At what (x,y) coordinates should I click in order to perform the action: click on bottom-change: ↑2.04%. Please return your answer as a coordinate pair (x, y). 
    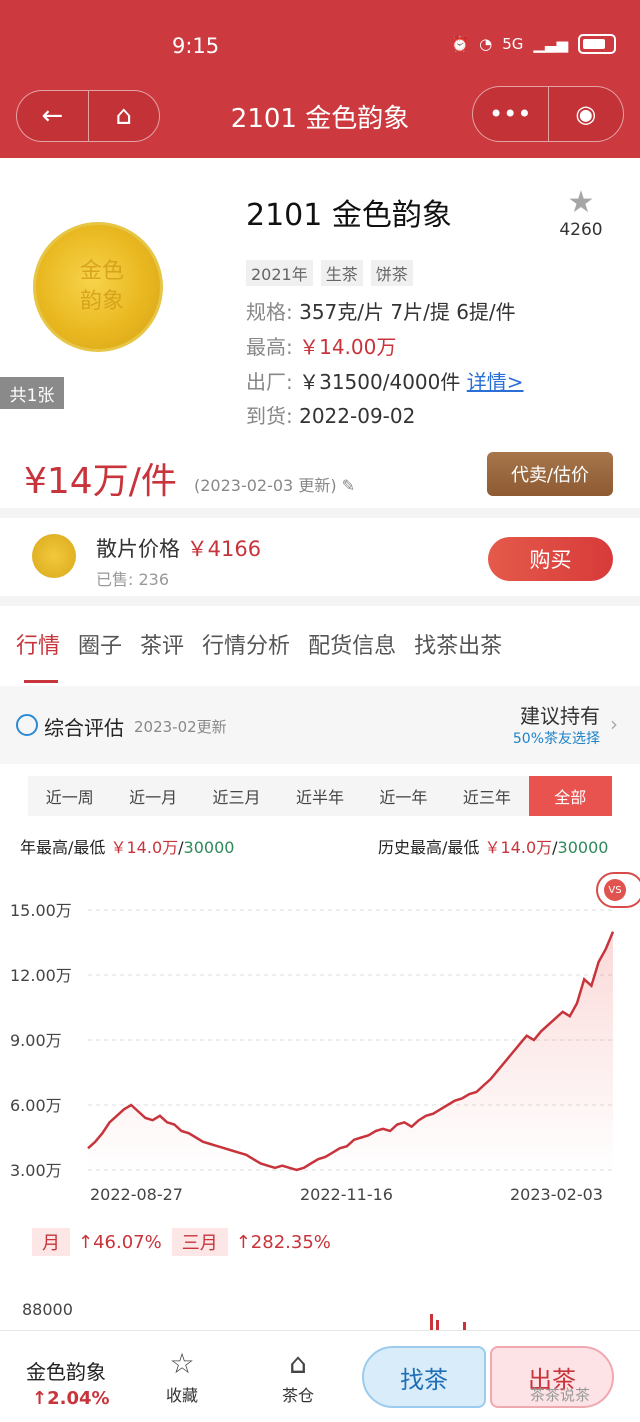
    Looking at the image, I should click on (71, 1398).